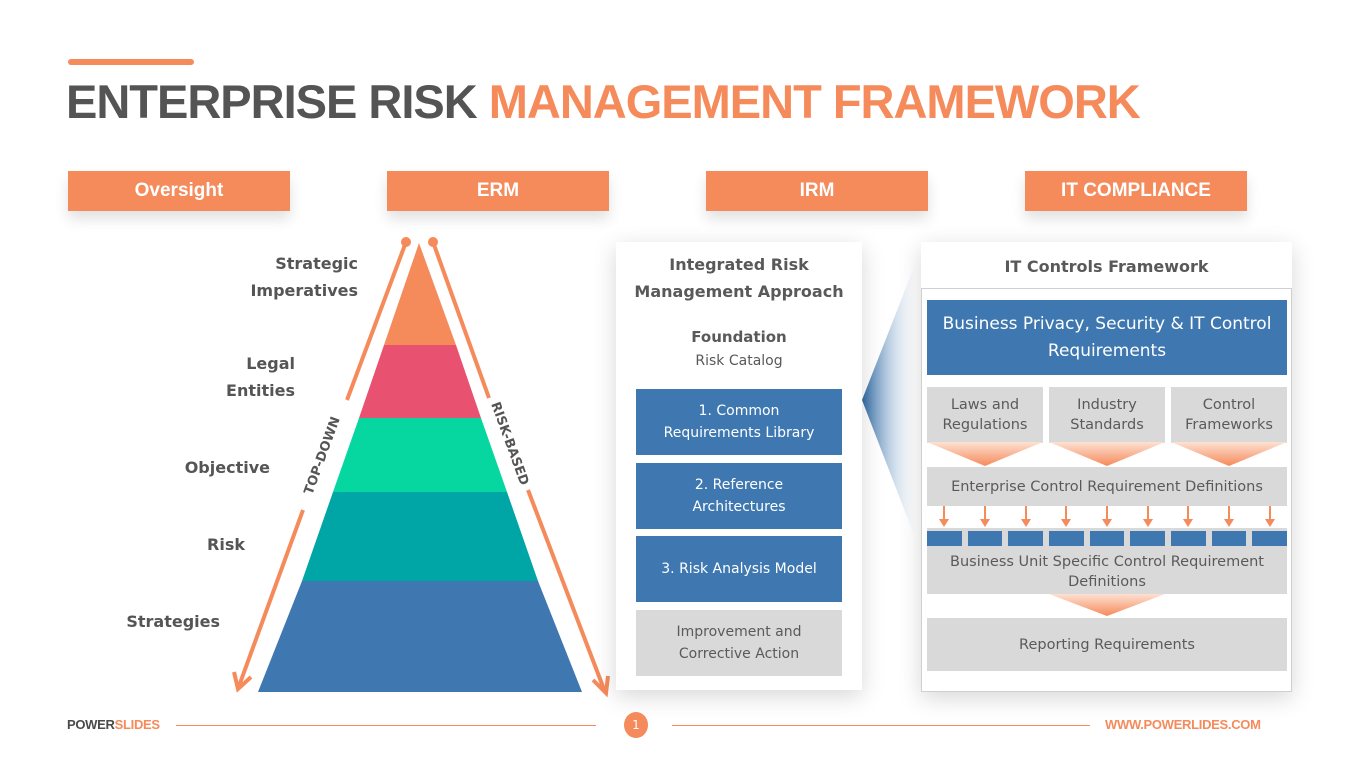  Describe the element at coordinates (420, 455) in the screenshot. I see `pyramid-level-objective` at that location.